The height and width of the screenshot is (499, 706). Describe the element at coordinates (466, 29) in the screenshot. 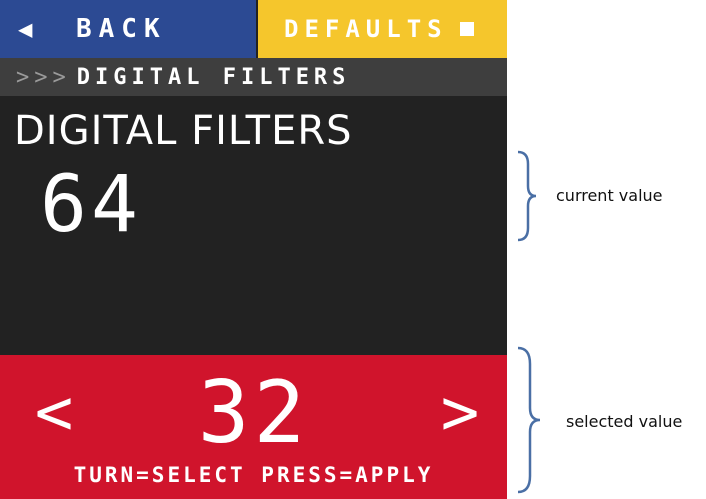

I see `square-icon` at that location.